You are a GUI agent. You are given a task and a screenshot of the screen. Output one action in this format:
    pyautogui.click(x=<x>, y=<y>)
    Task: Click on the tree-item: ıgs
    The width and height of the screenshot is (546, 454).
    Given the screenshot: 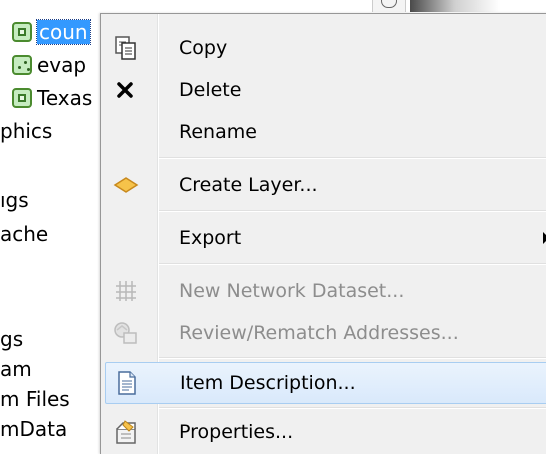 What is the action you would take?
    pyautogui.click(x=14, y=200)
    